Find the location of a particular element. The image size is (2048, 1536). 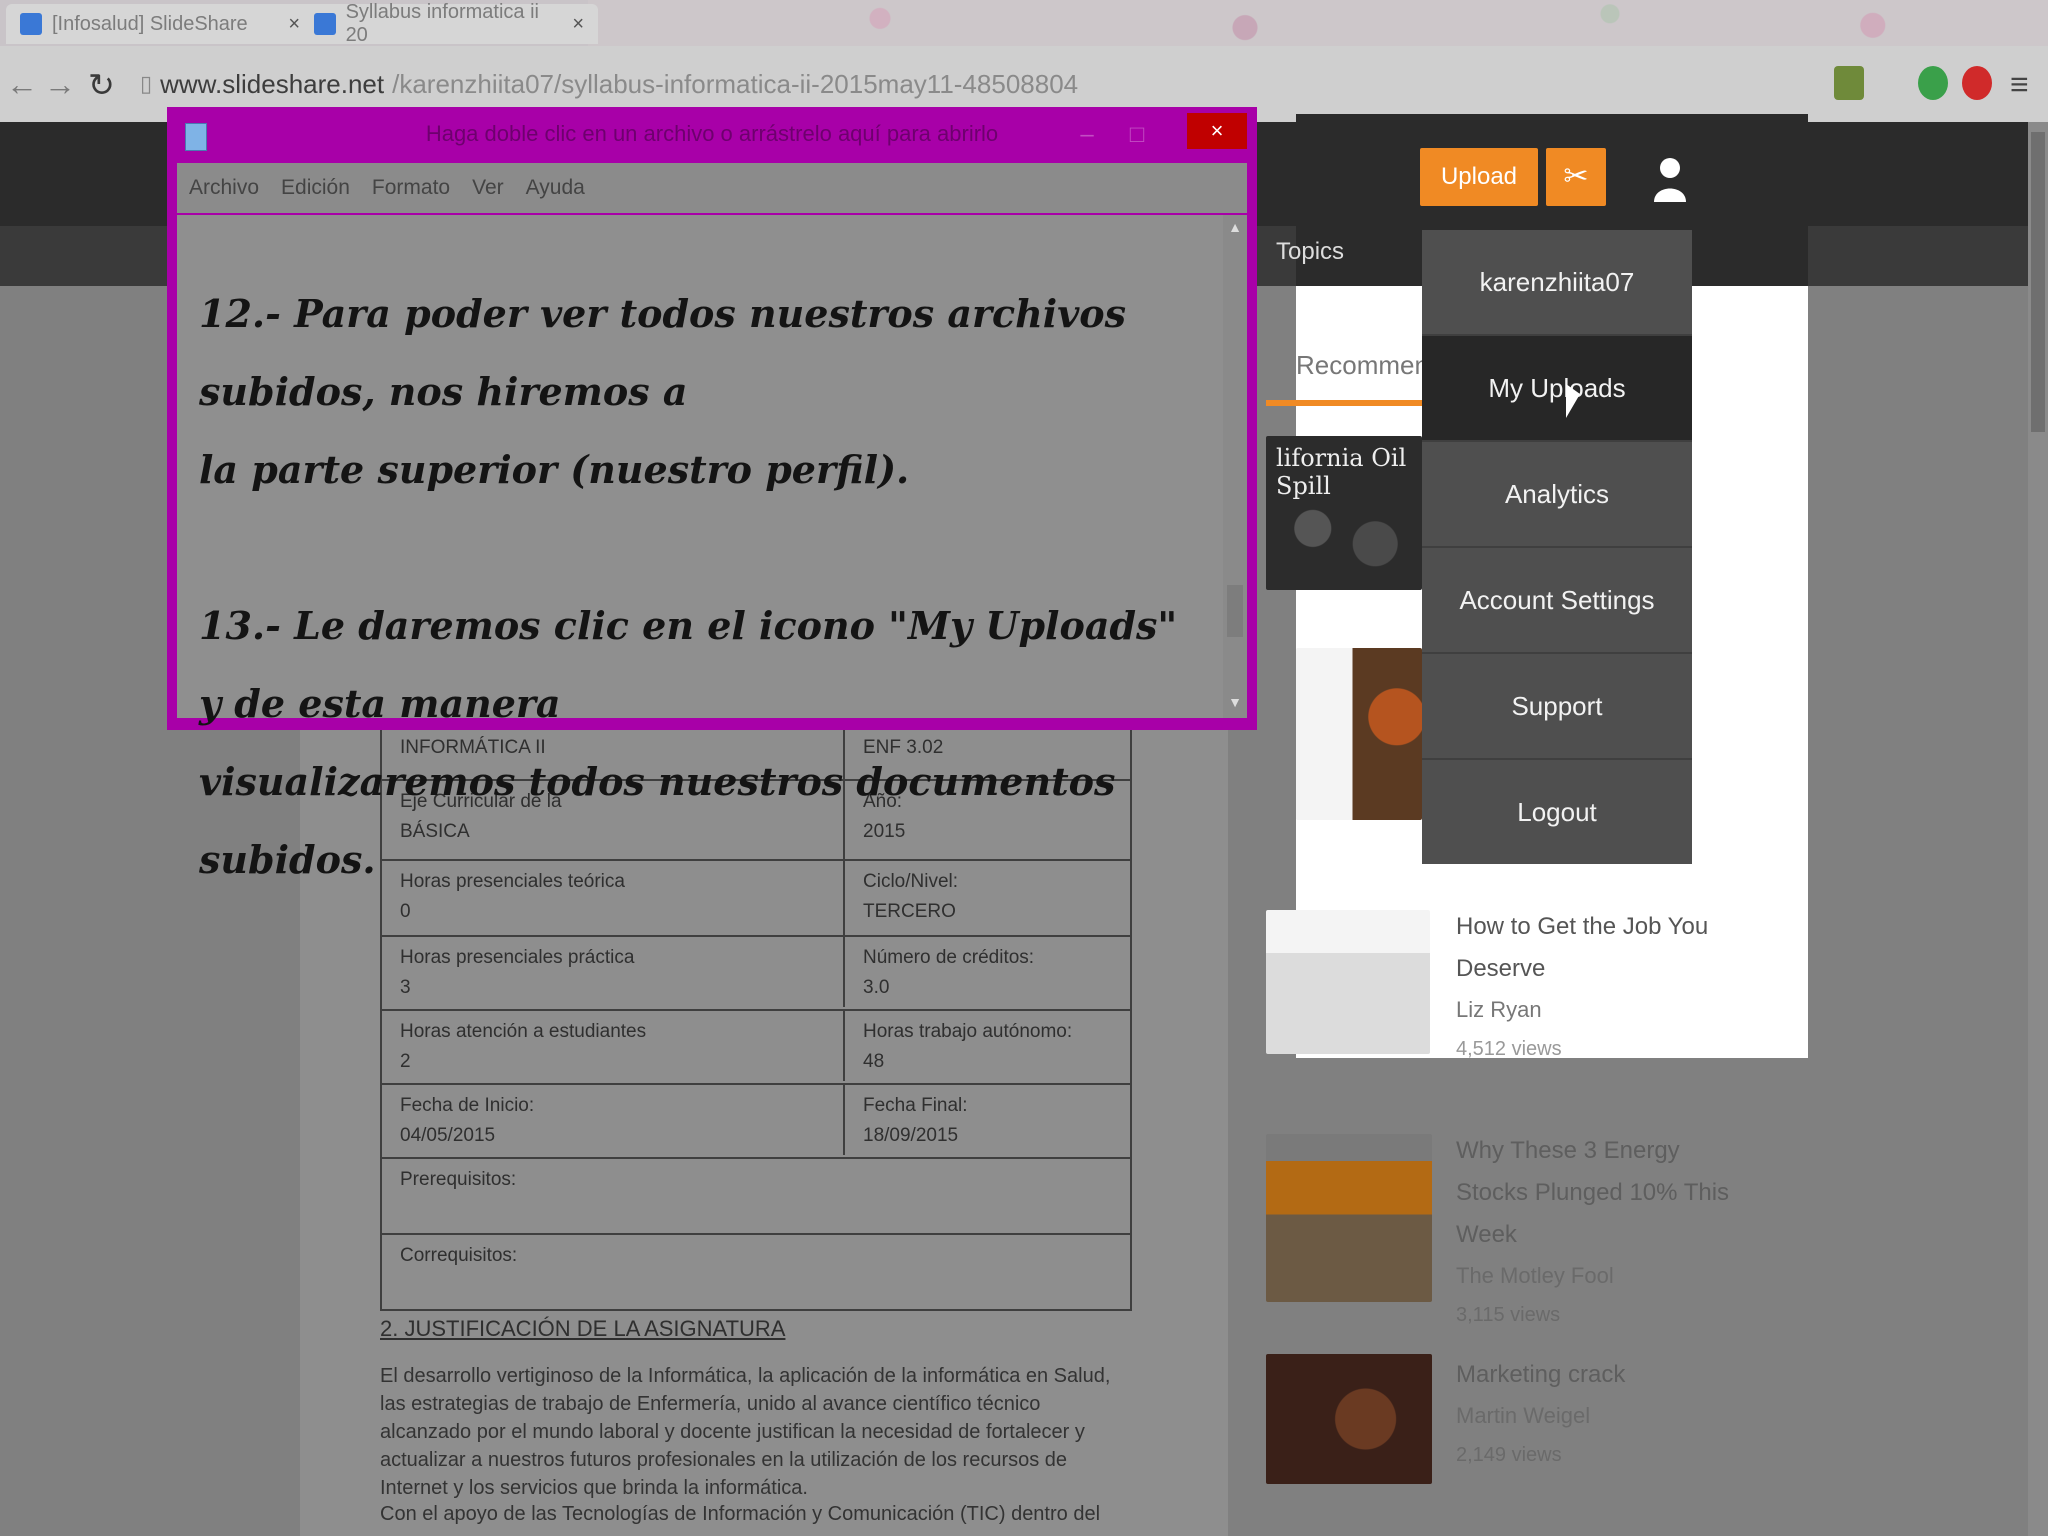

browser-tab-2: Syllabus informatica ii 20 × is located at coordinates (449, 23).